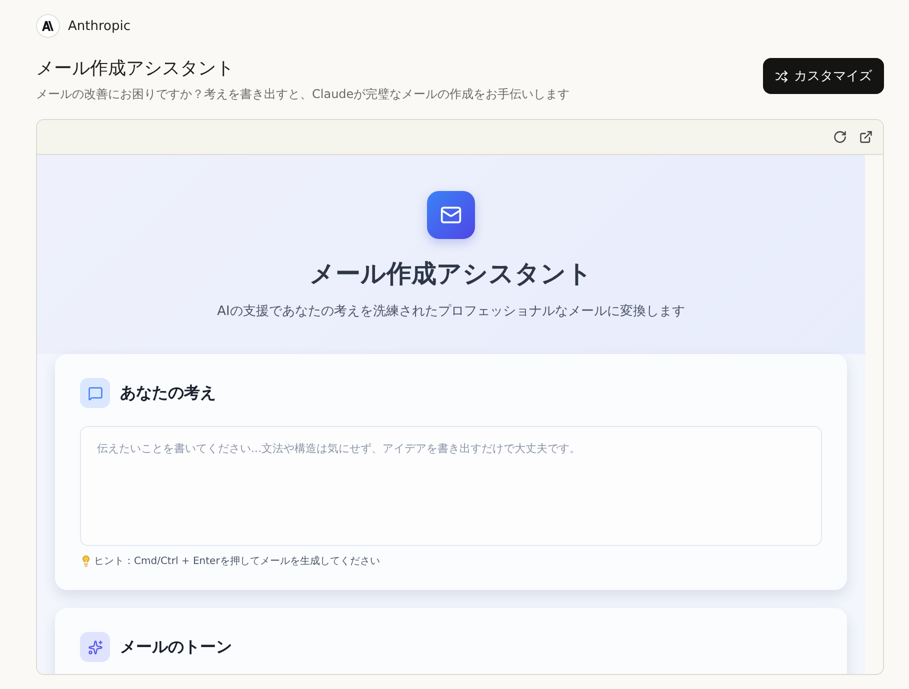  Describe the element at coordinates (866, 137) in the screenshot. I see `external-link-icon` at that location.